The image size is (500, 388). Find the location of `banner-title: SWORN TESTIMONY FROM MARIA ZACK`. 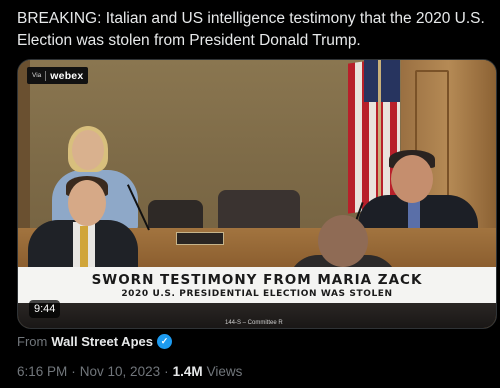

banner-title: SWORN TESTIMONY FROM MARIA ZACK is located at coordinates (257, 280).